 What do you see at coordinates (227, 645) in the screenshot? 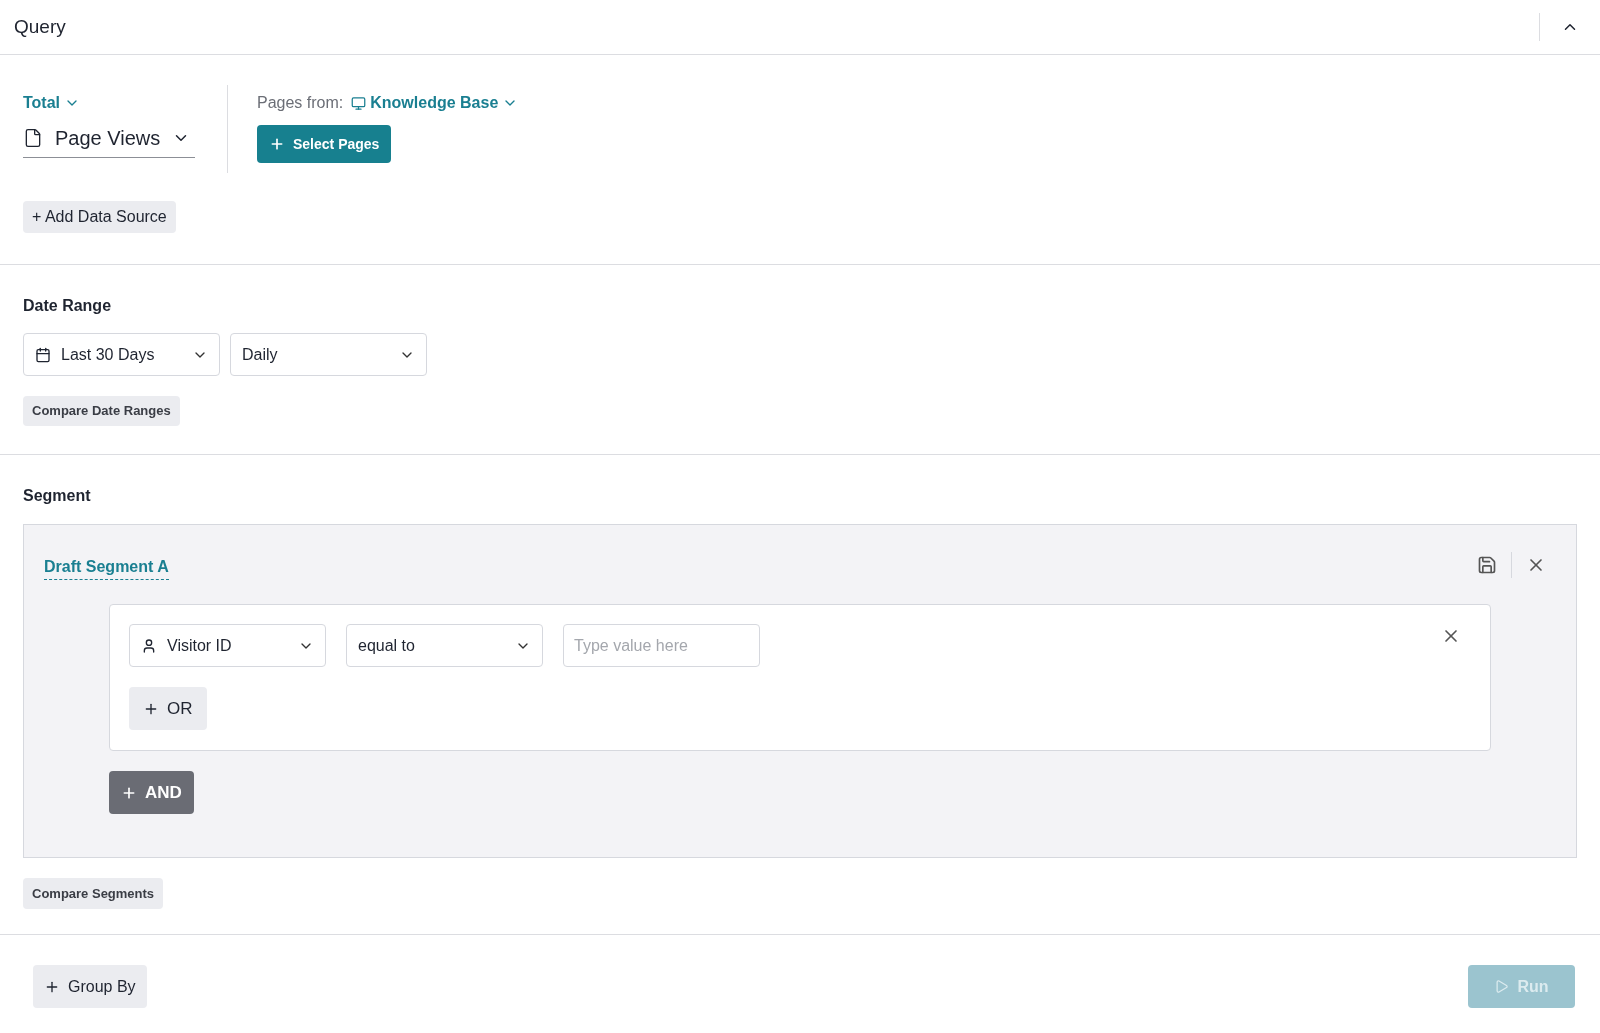
I see `field-dropdown: Visitor ID` at bounding box center [227, 645].